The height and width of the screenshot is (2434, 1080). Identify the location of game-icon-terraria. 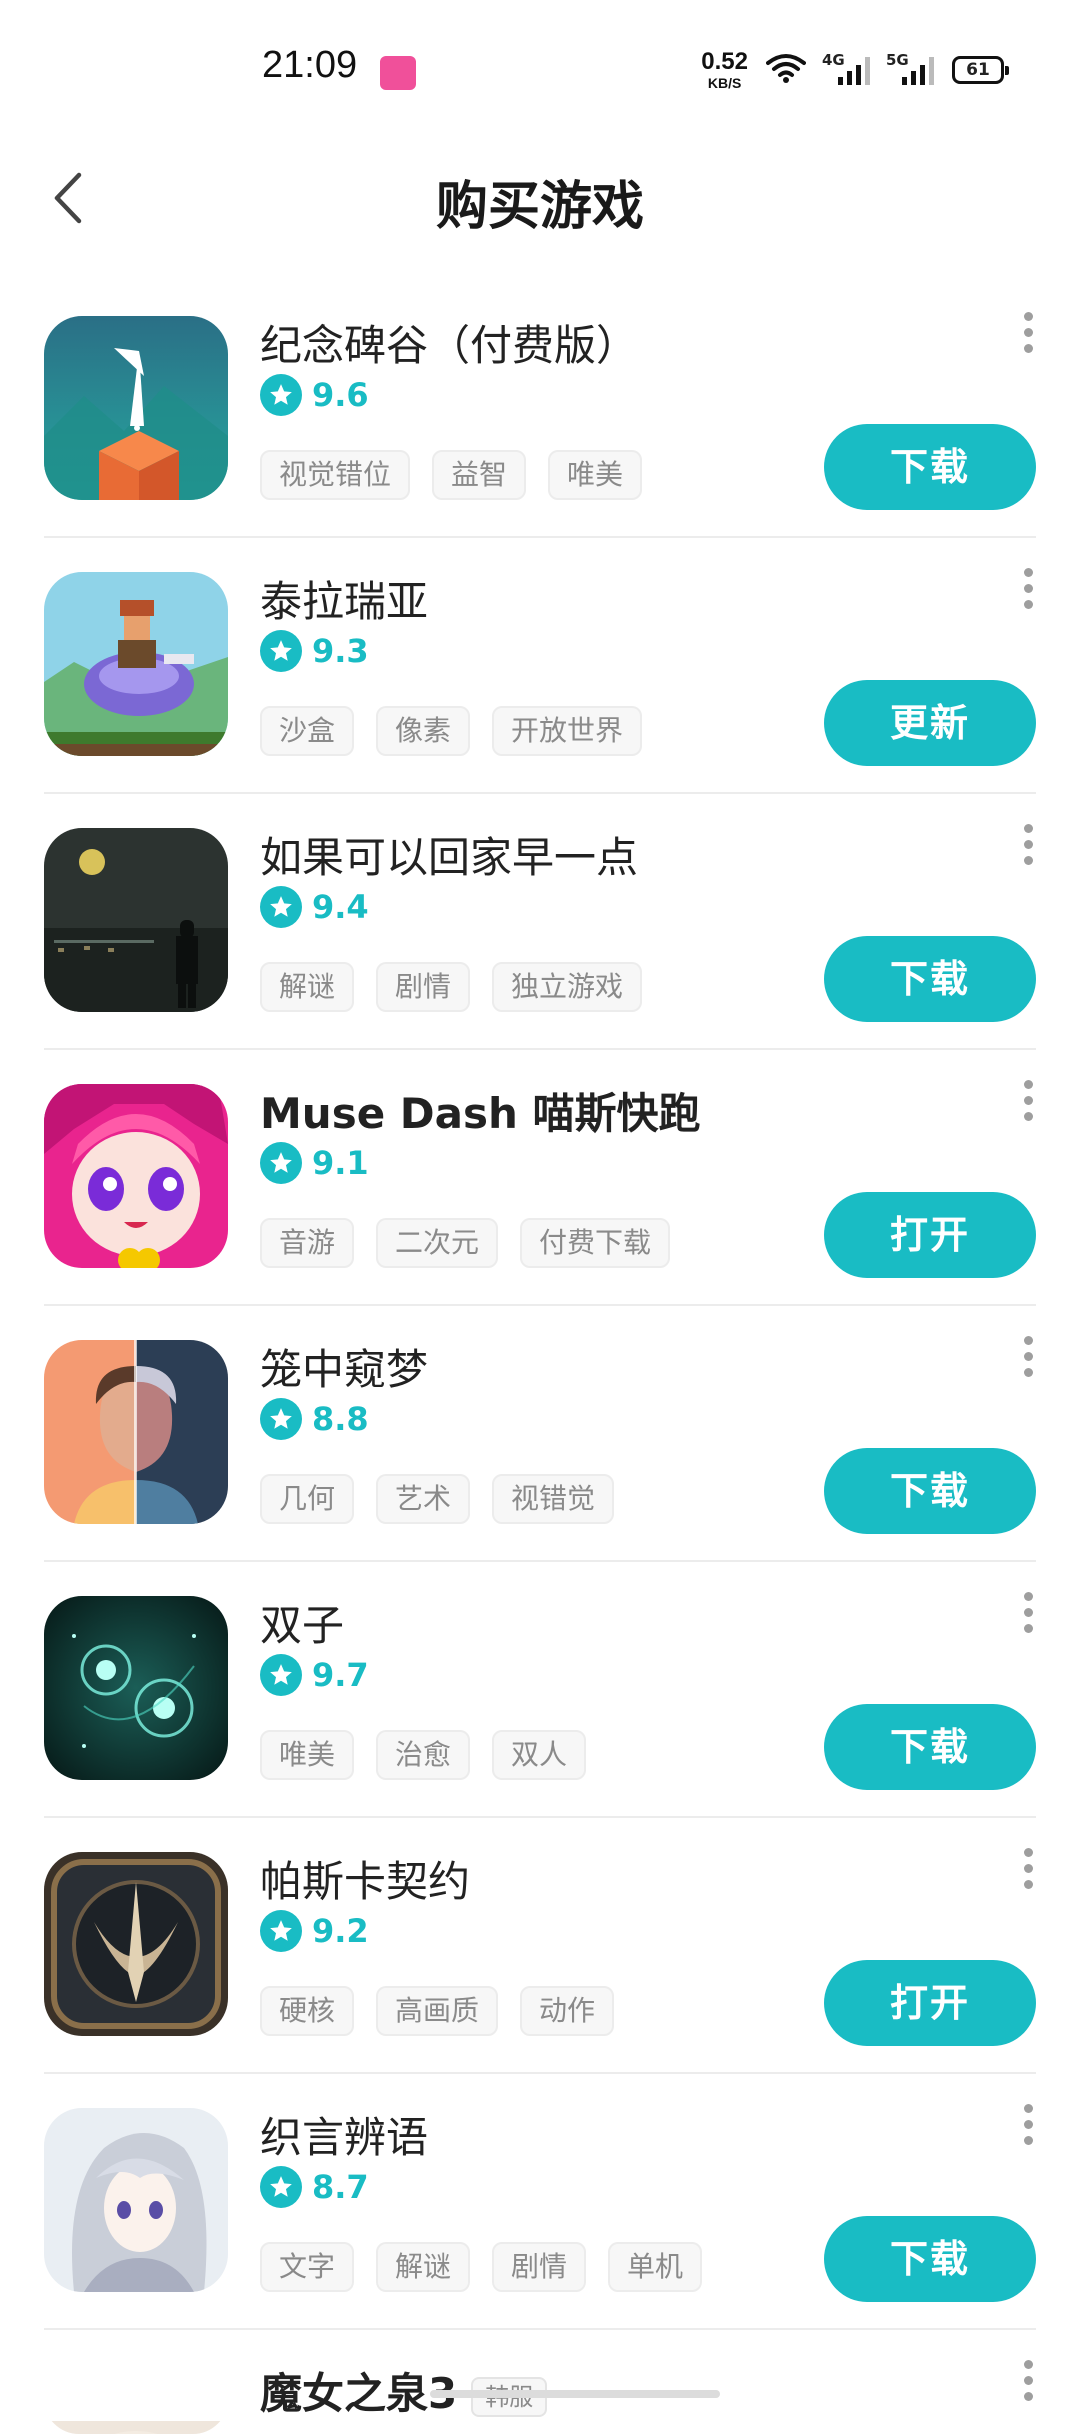
(136, 664).